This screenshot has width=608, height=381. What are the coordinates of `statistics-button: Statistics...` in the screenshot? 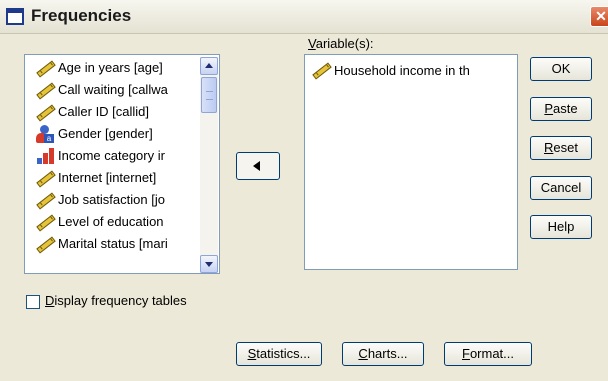 It's located at (279, 354).